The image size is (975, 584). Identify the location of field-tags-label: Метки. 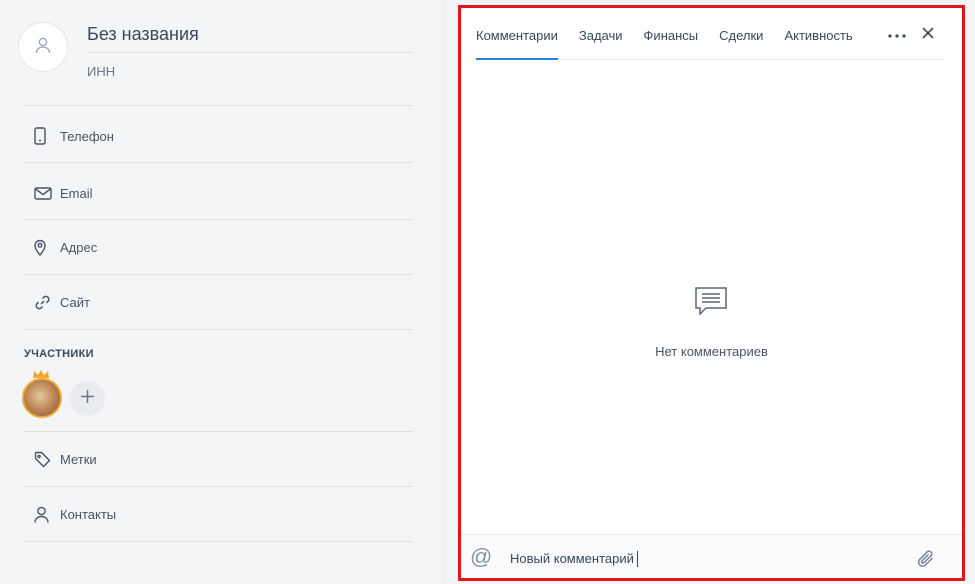
(78, 459).